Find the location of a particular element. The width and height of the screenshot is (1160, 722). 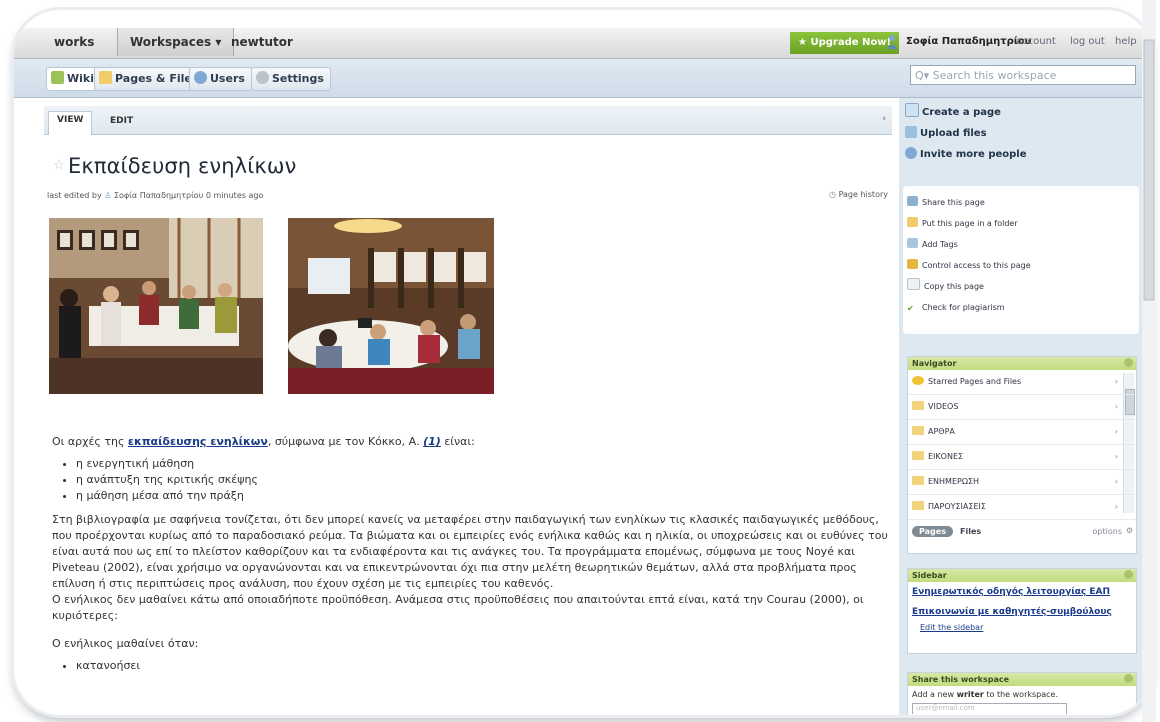

adult-education-link: εκπαίδευσης ενηλίκων is located at coordinates (198, 441).